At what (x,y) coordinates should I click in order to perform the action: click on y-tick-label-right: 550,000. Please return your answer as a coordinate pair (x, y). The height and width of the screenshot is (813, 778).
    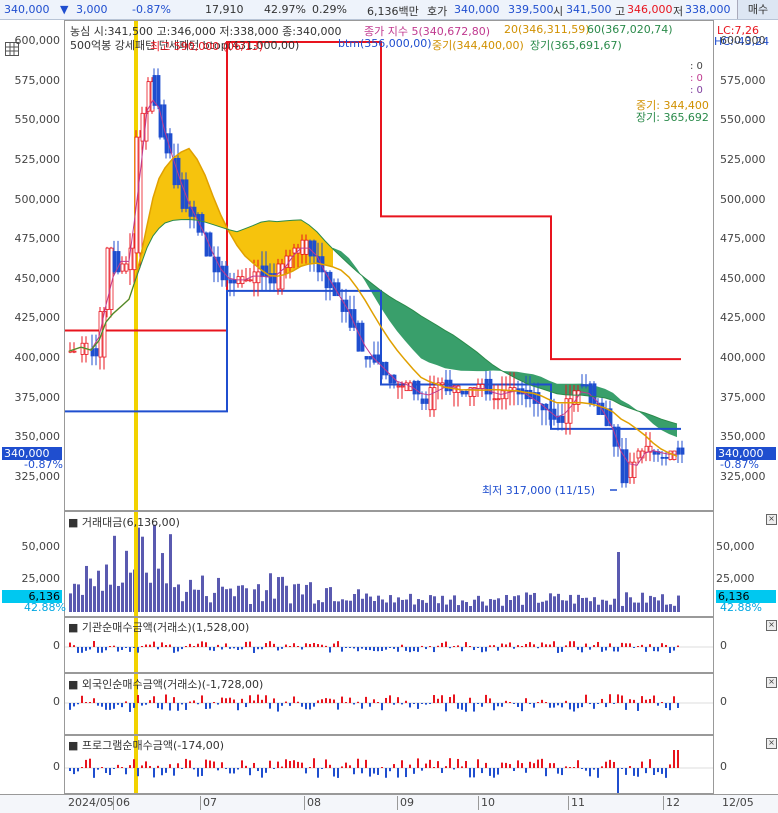
    Looking at the image, I should click on (743, 120).